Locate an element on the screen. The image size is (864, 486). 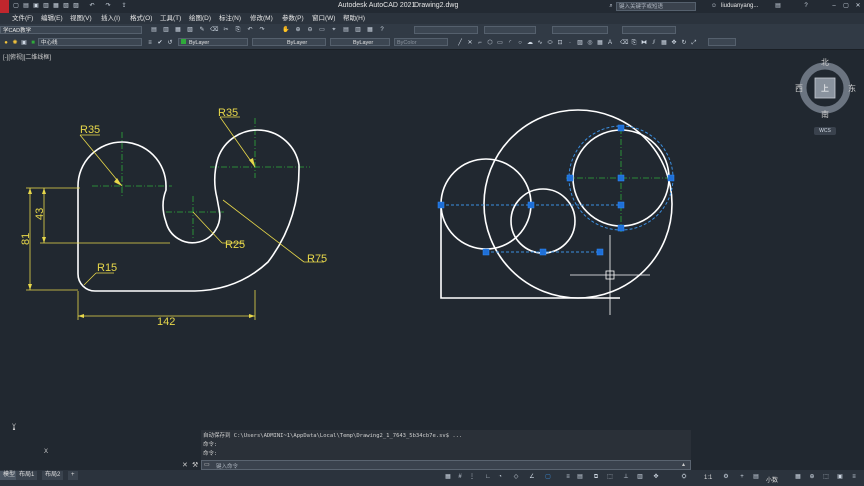
toolbar-icon-17: ▥ is located at coordinates (358, 30).